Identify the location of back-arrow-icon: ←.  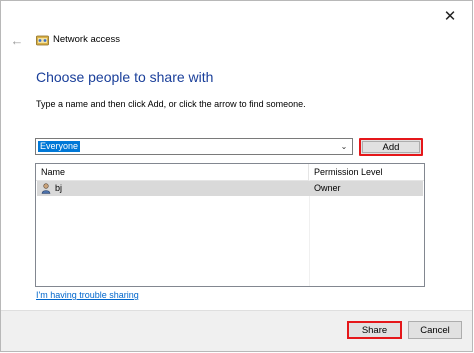
(17, 40).